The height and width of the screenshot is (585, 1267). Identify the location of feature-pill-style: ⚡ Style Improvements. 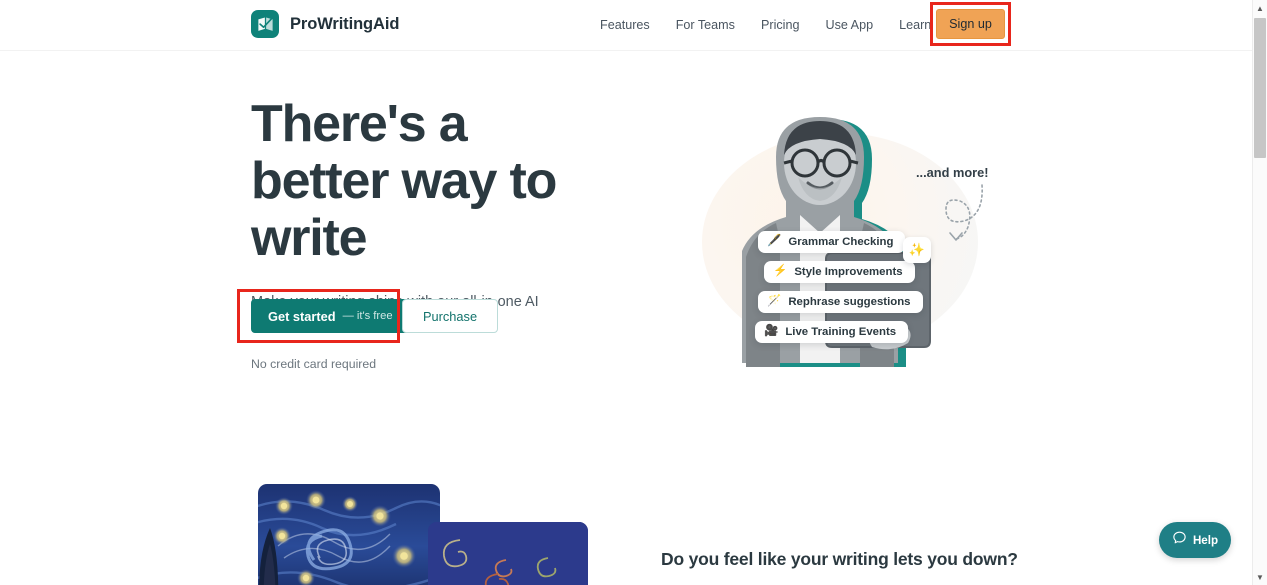
(839, 272).